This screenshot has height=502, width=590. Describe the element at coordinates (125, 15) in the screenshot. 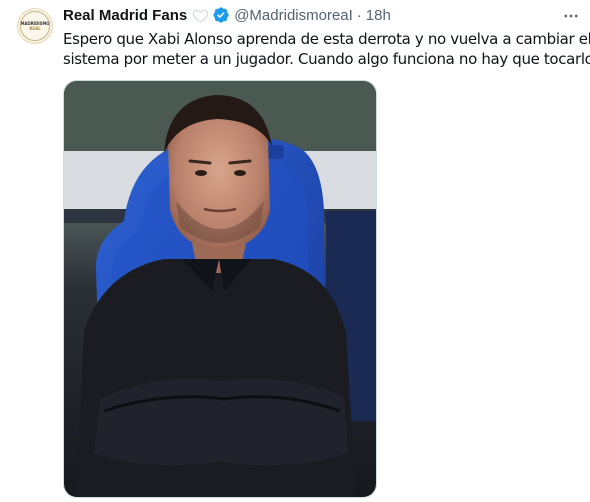

I see `author-display-name: Real Madrid Fans` at that location.